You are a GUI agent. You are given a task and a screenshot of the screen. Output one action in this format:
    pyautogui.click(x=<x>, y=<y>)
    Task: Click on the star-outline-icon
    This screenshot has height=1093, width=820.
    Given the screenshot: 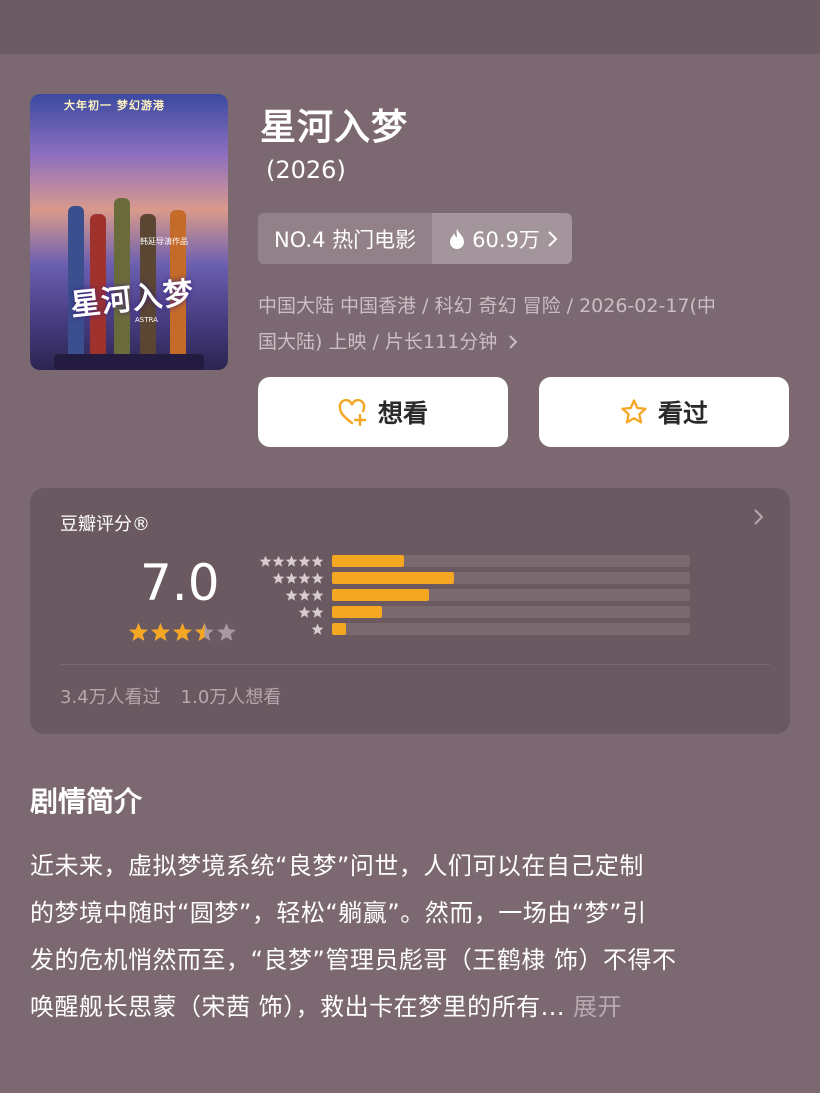 What is the action you would take?
    pyautogui.click(x=634, y=411)
    